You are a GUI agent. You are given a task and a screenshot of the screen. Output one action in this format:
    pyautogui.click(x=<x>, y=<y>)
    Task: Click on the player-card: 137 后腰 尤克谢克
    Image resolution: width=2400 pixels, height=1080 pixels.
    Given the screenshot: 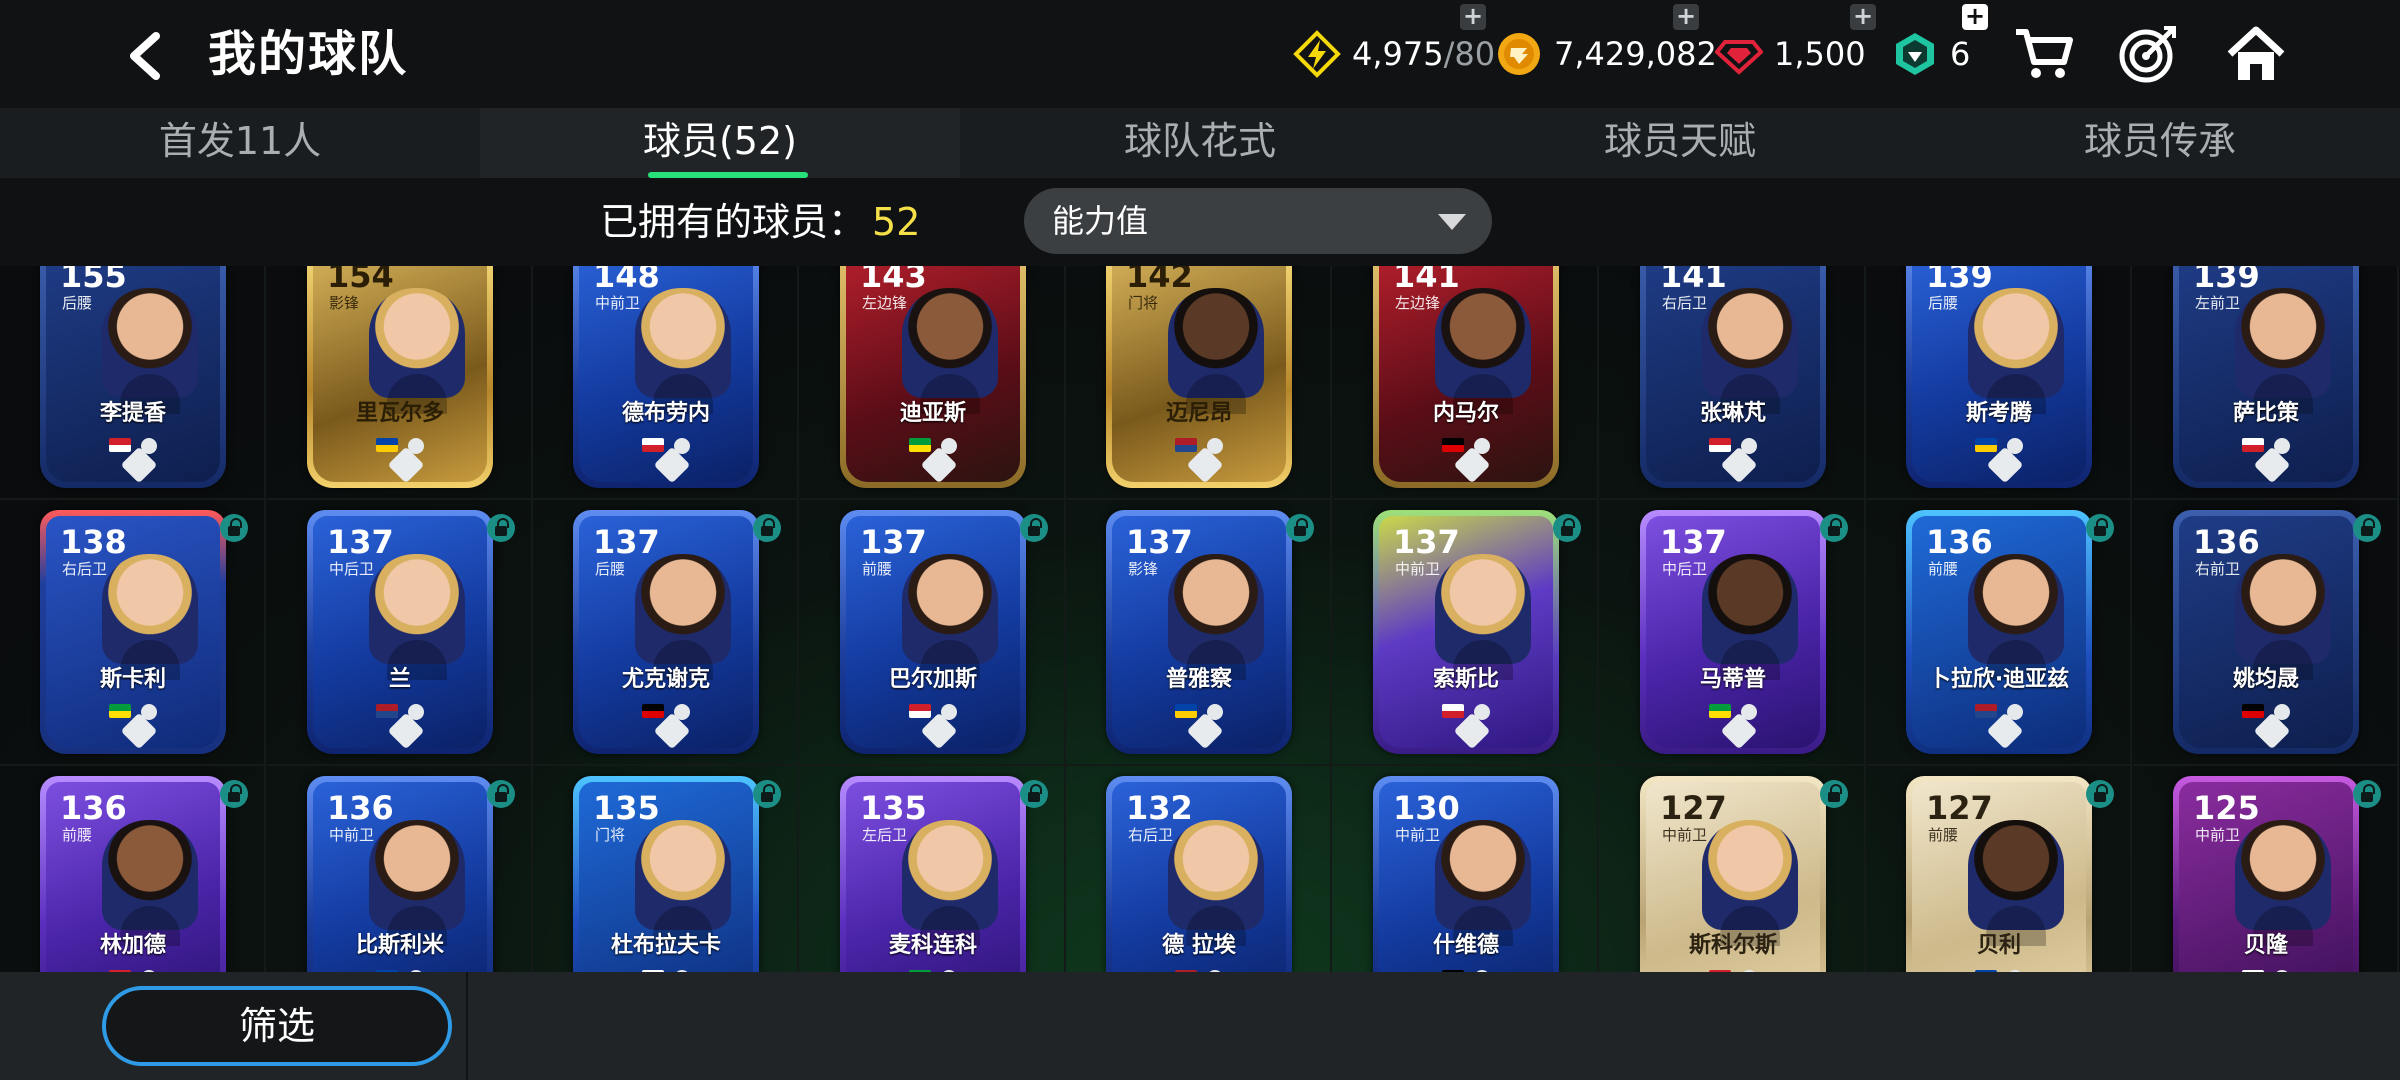 What is the action you would take?
    pyautogui.click(x=666, y=632)
    